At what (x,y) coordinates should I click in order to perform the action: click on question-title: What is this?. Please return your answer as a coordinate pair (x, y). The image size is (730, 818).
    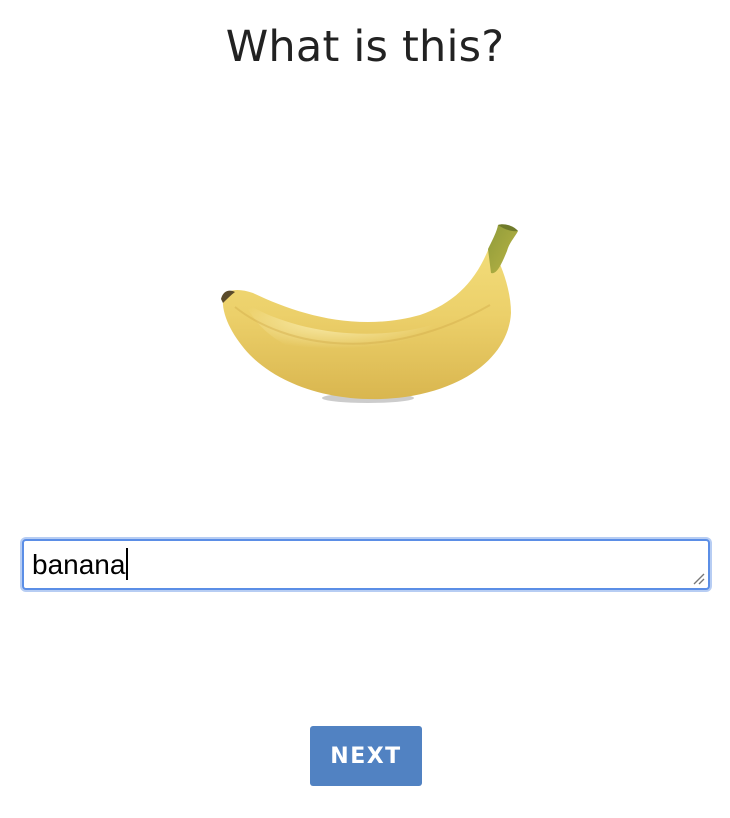
    Looking at the image, I should click on (365, 47).